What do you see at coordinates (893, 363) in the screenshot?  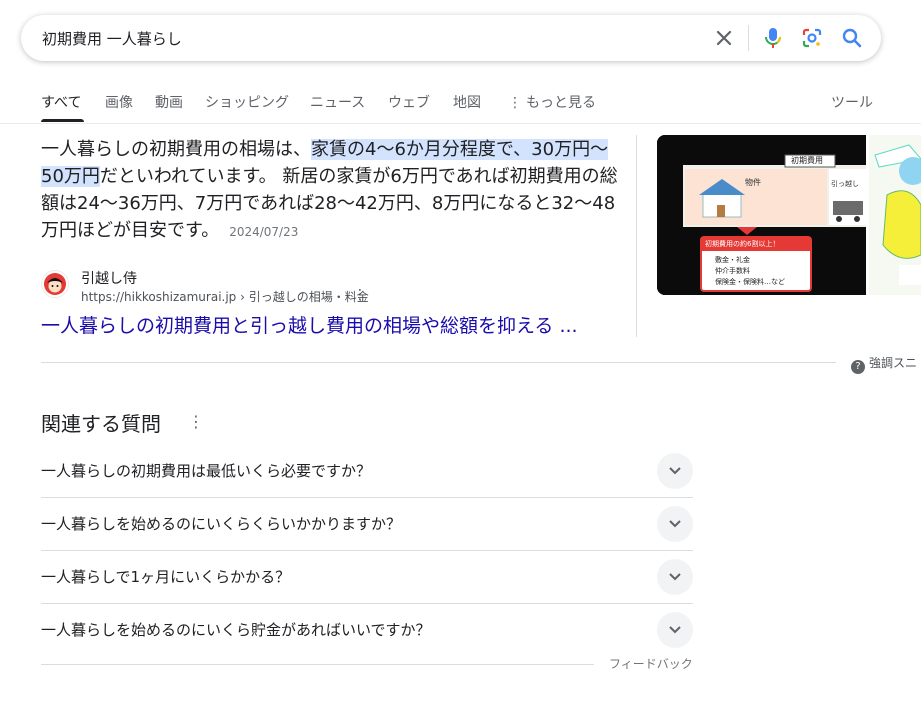 I see `about-snippet-label: 強調スニ` at bounding box center [893, 363].